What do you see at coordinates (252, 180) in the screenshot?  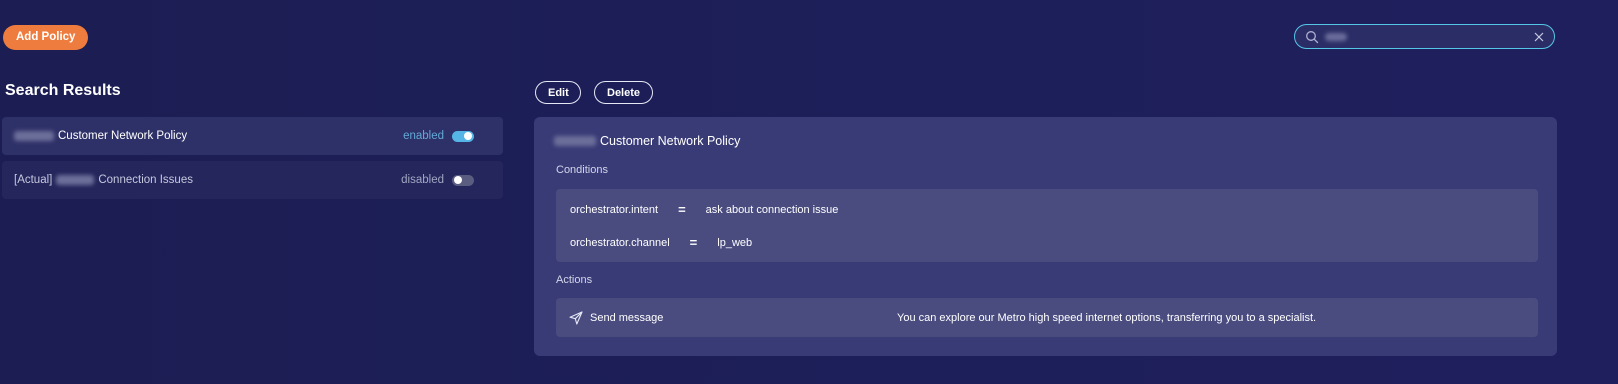 I see `policy-list-item: [Actual] Connection Issues disabled` at bounding box center [252, 180].